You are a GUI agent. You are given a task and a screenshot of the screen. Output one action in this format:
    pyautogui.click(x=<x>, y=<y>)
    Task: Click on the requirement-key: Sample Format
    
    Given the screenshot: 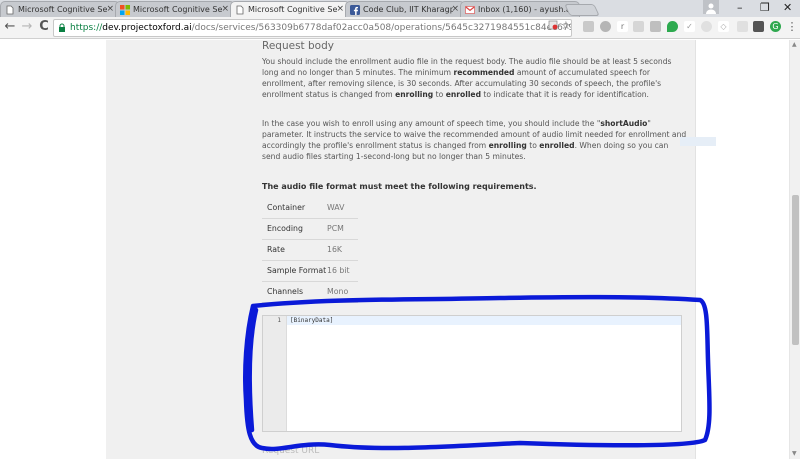 What is the action you would take?
    pyautogui.click(x=294, y=271)
    